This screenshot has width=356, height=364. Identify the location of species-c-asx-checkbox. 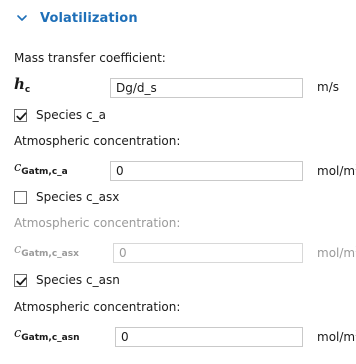
(20, 197).